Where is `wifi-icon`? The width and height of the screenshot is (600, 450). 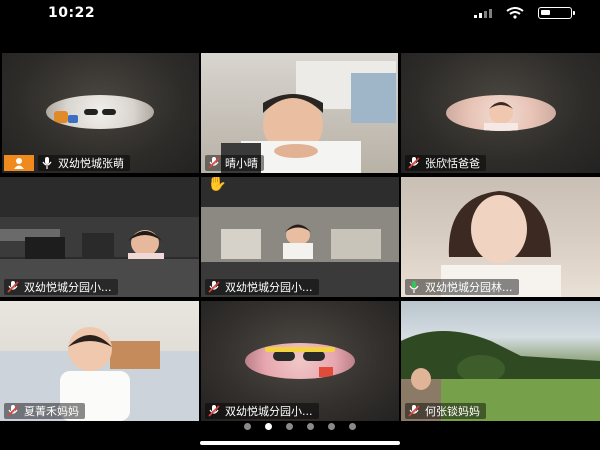
wifi-icon is located at coordinates (515, 13).